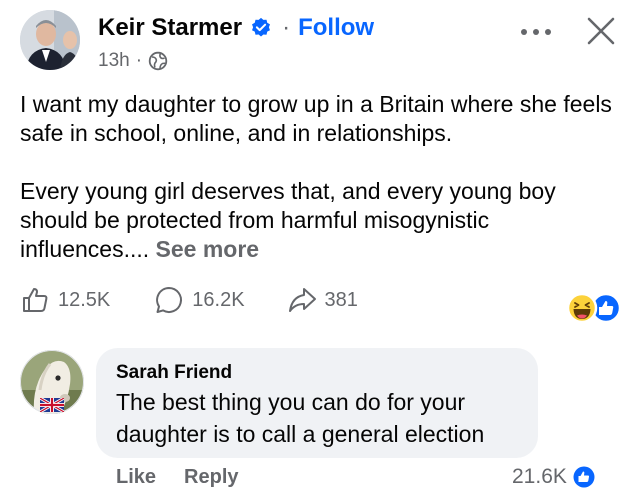  What do you see at coordinates (84, 299) in the screenshot?
I see `like-count: 12.5K` at bounding box center [84, 299].